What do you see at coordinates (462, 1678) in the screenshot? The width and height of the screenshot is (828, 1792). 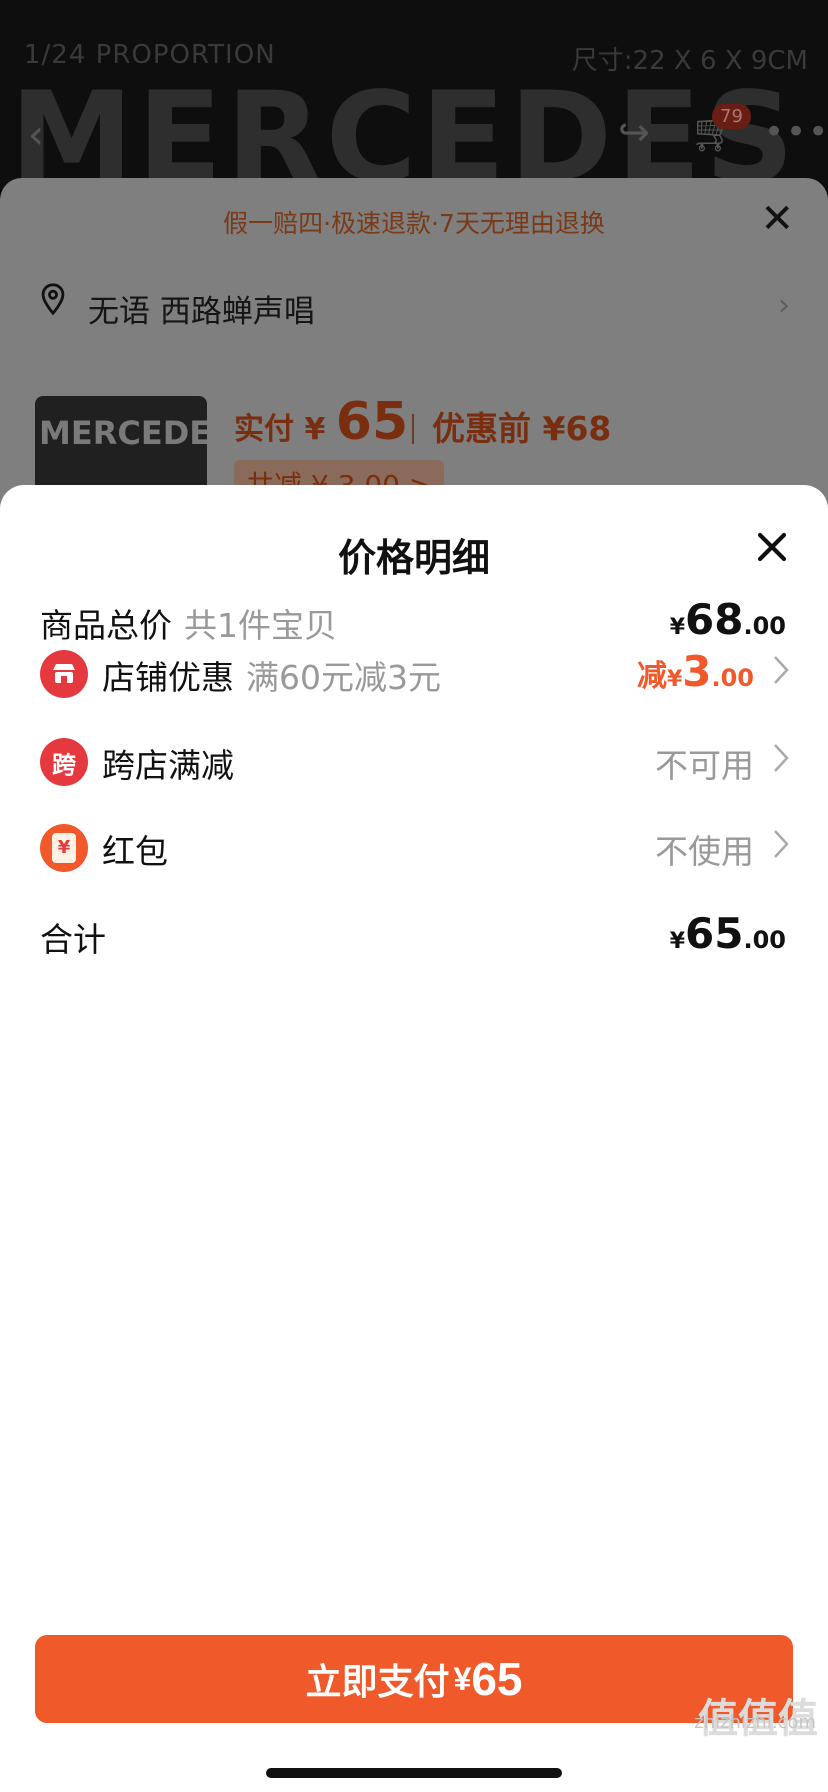 I see `pay-now-currency: ¥` at bounding box center [462, 1678].